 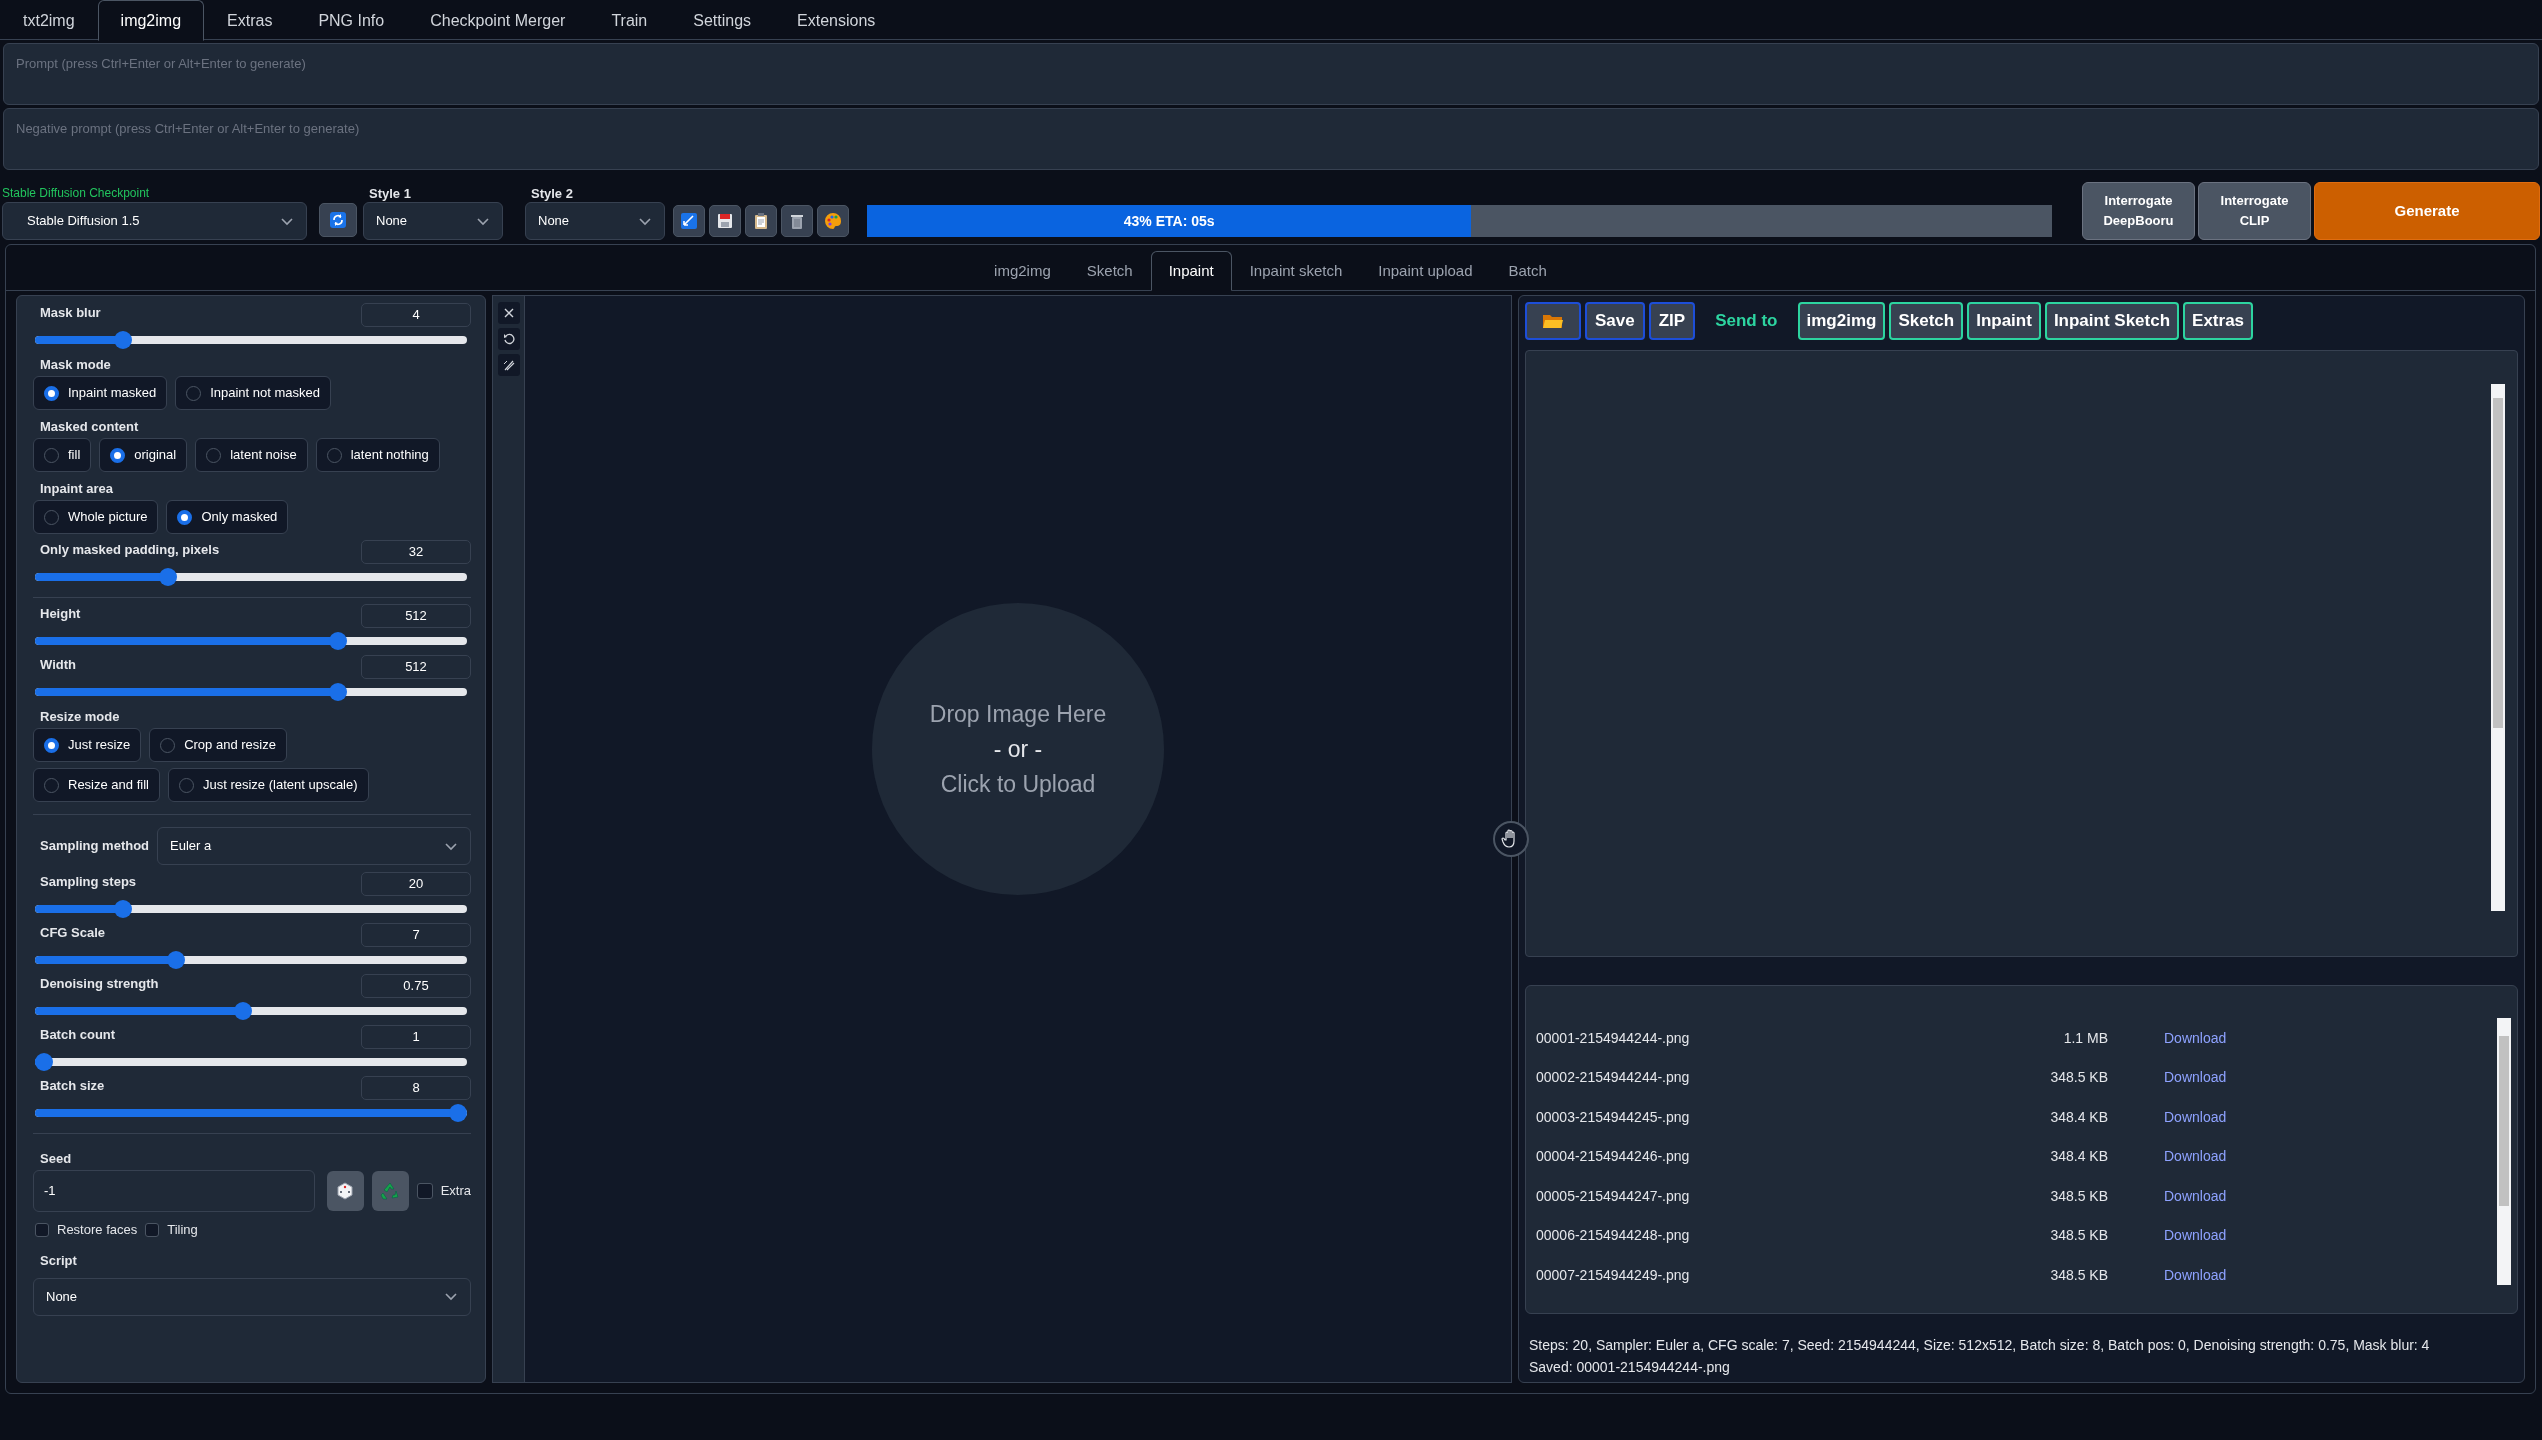 What do you see at coordinates (97, 1230) in the screenshot?
I see `checkbox-label: Restore faces` at bounding box center [97, 1230].